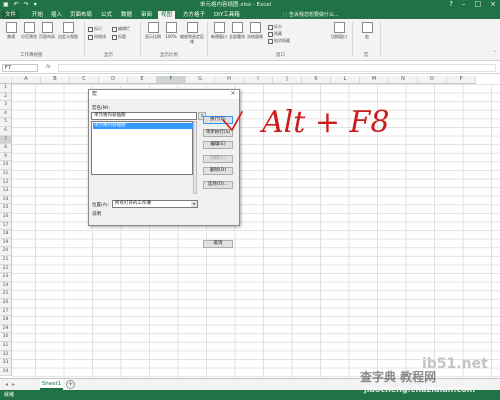 The height and width of the screenshot is (400, 500). I want to click on row-header: 33, so click(6, 363).